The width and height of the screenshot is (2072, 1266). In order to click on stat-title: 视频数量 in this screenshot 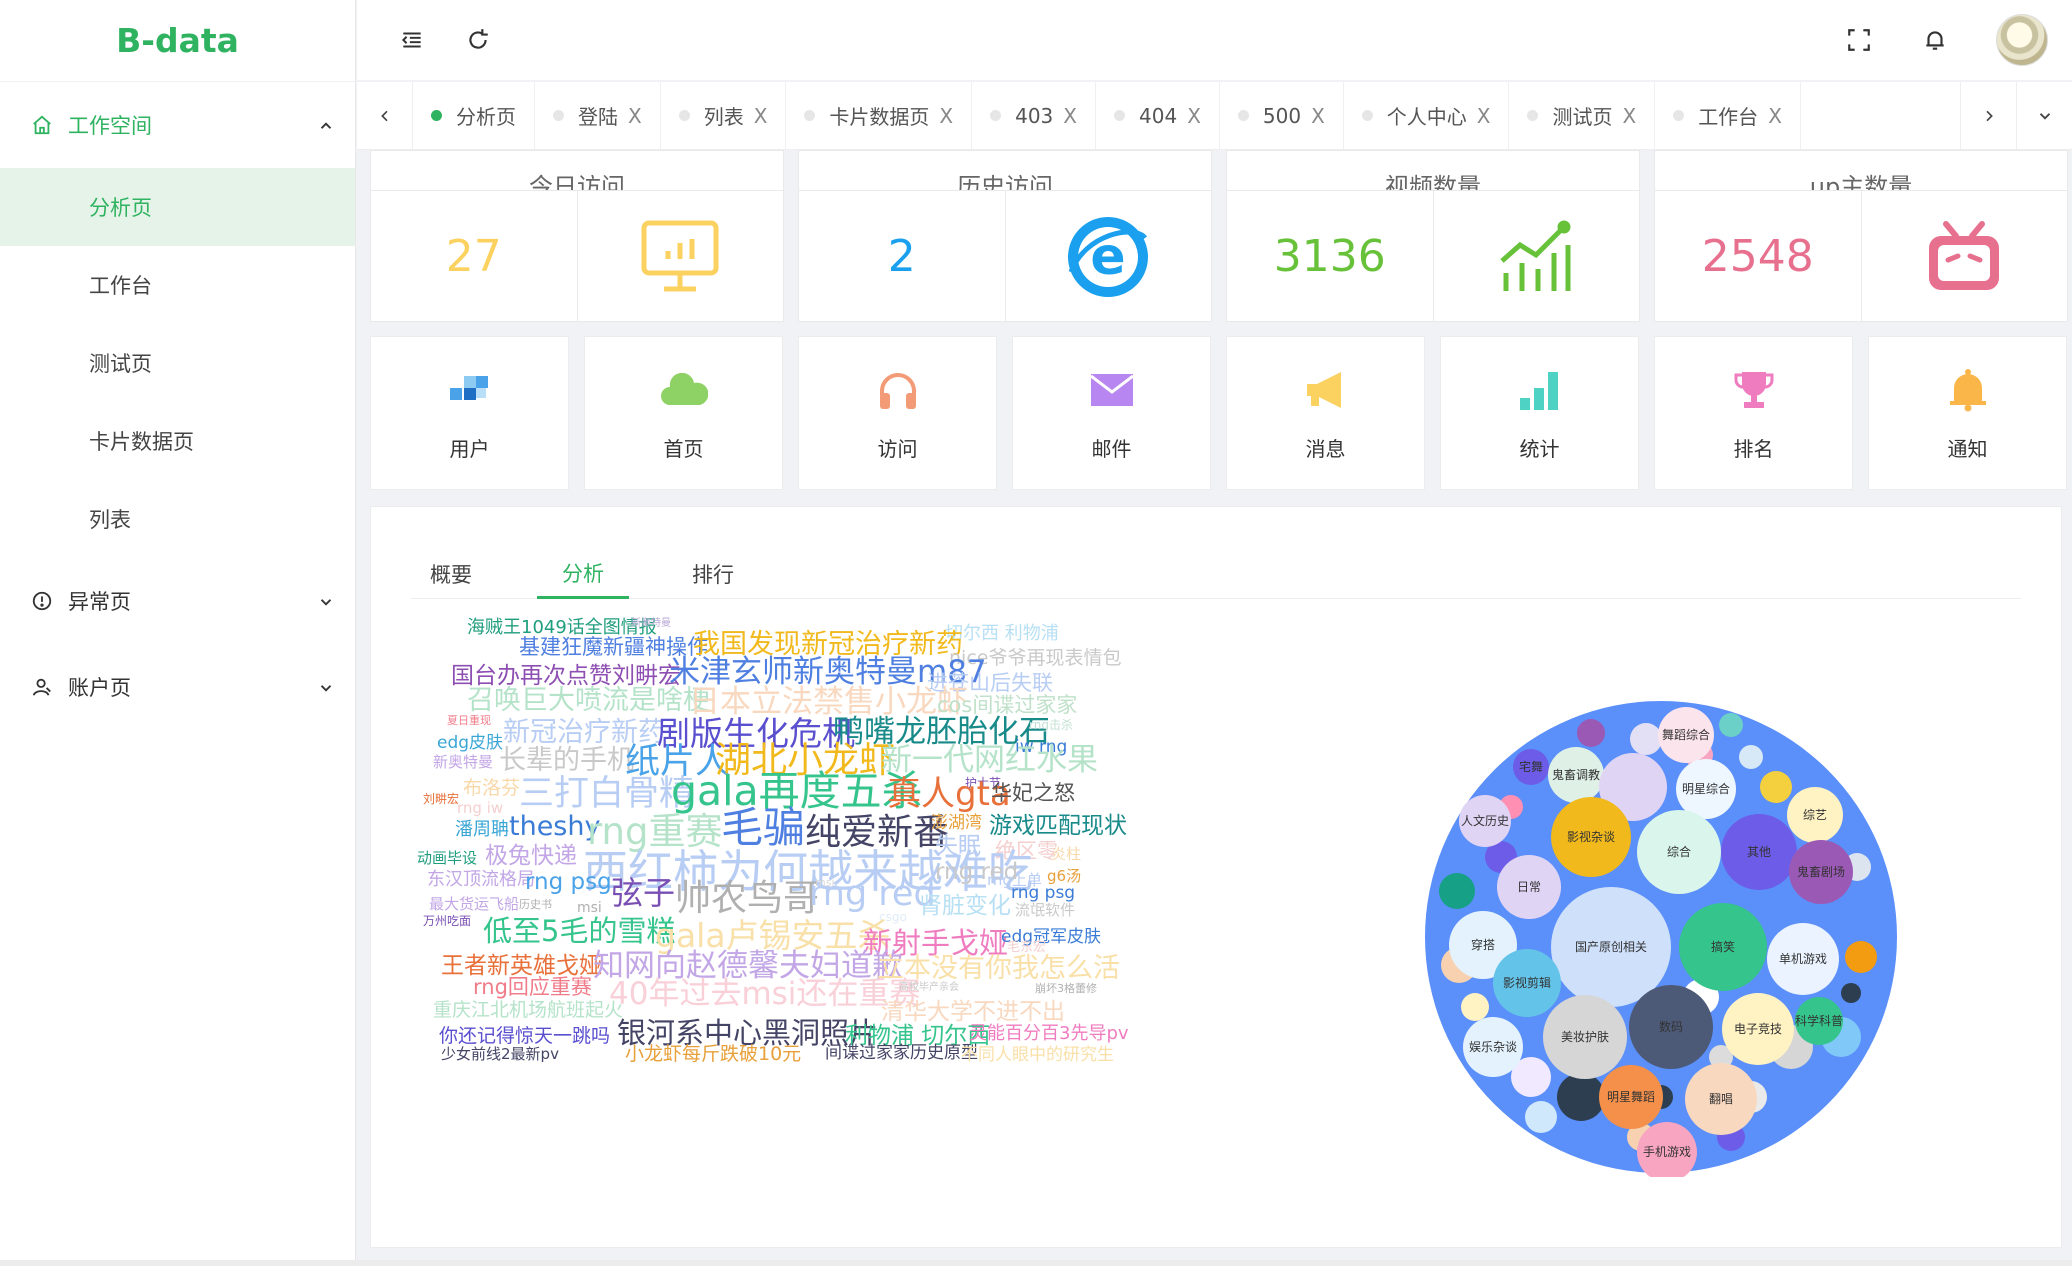, I will do `click(1433, 182)`.